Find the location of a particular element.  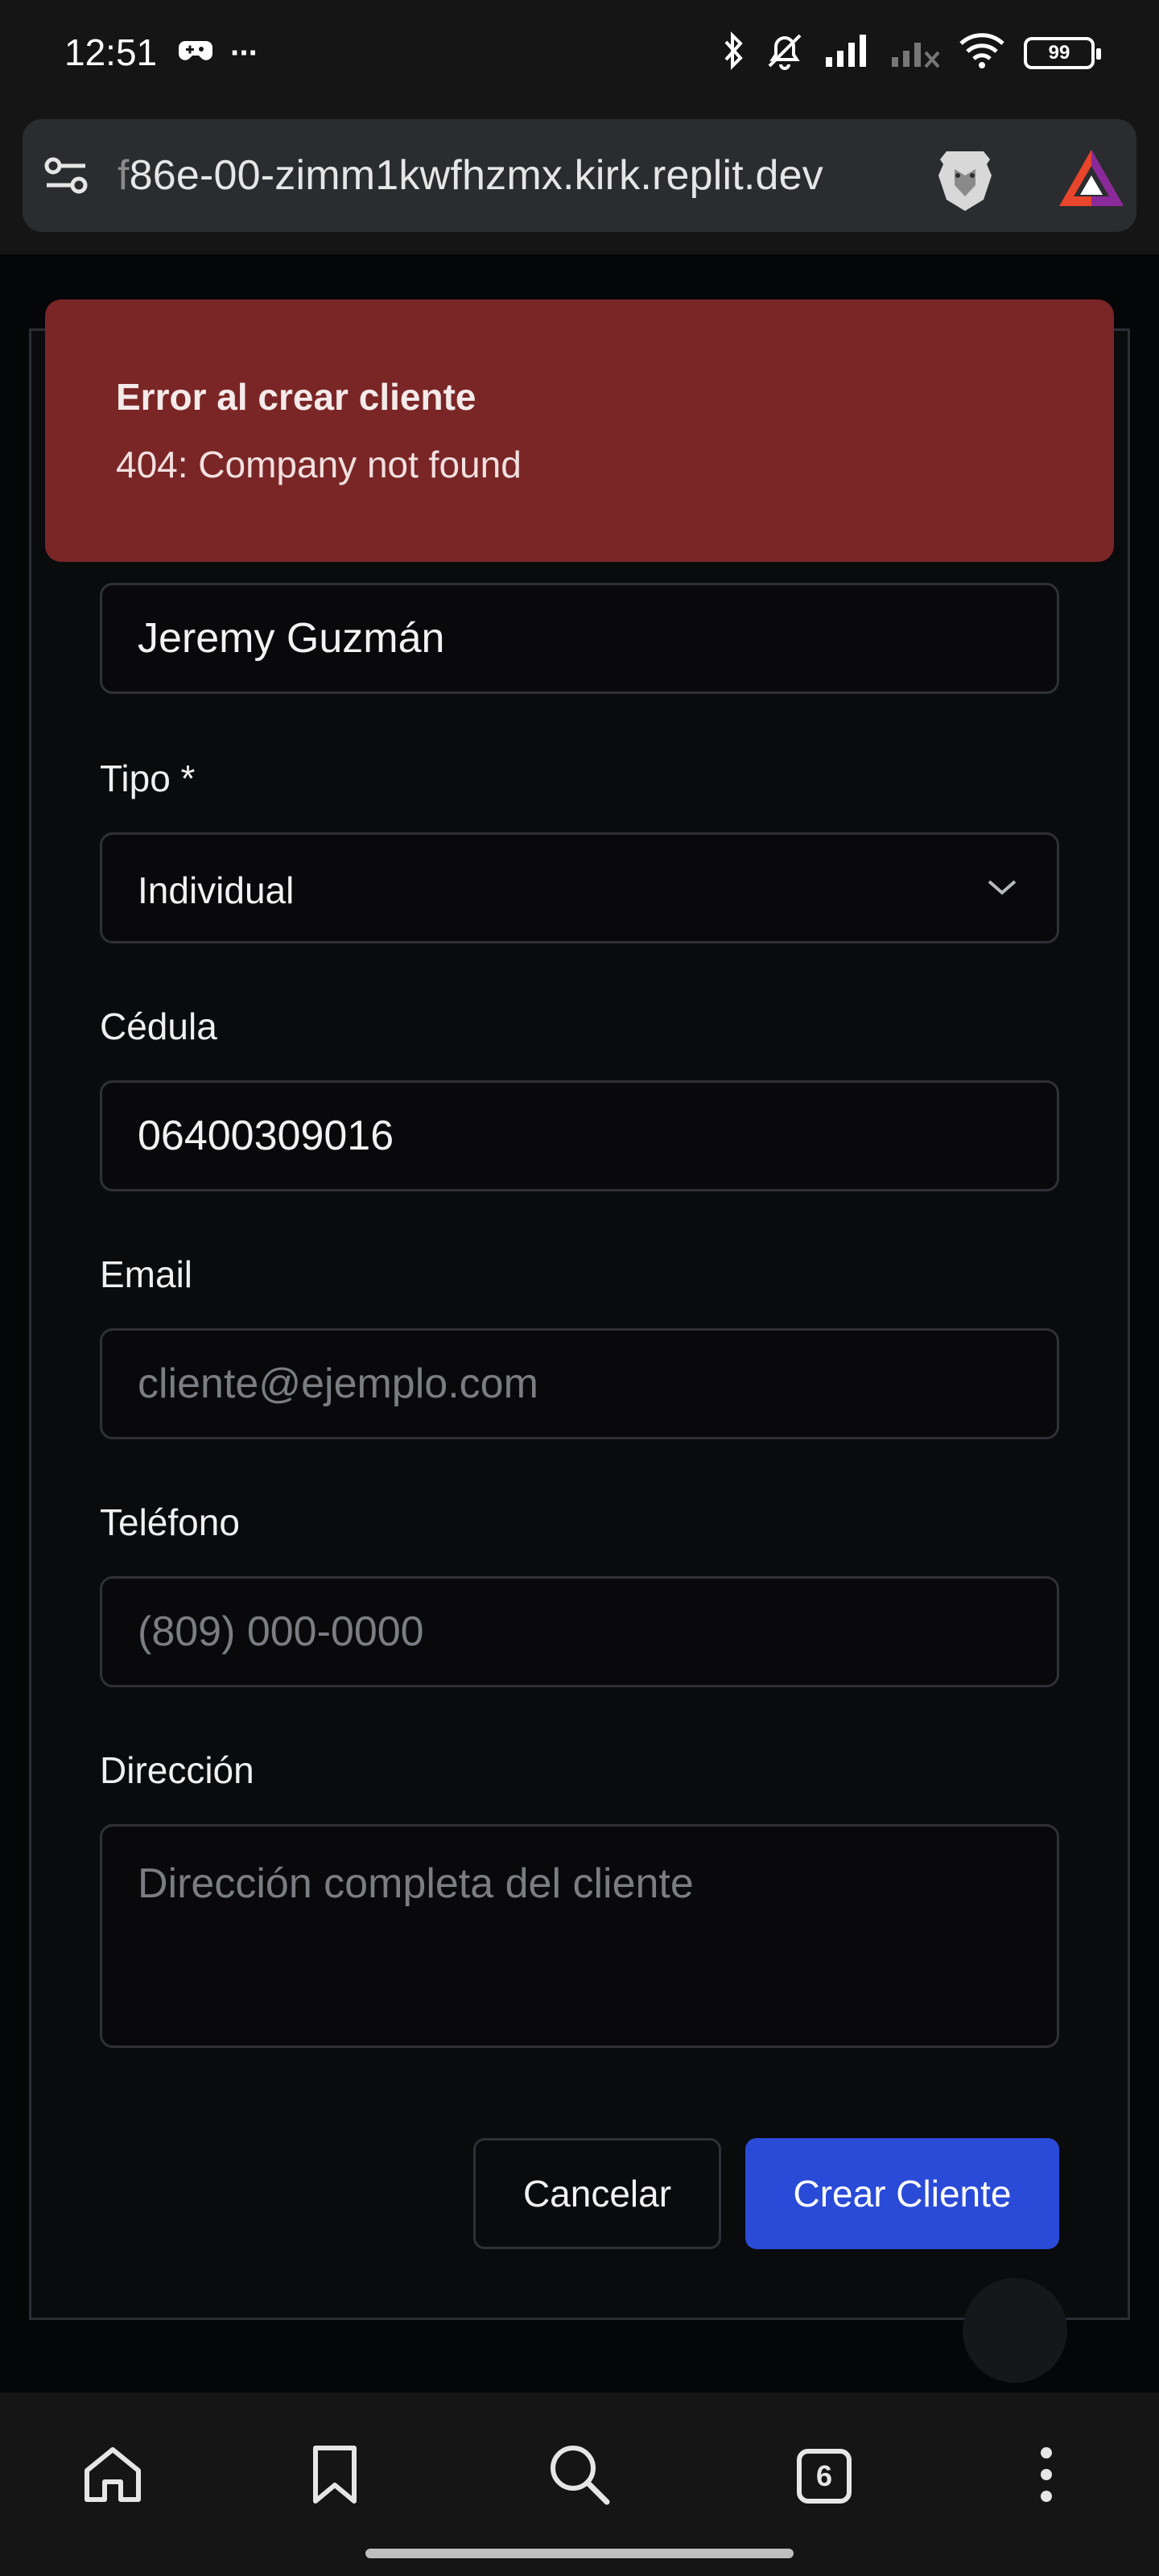

search-icon is located at coordinates (579, 2476).